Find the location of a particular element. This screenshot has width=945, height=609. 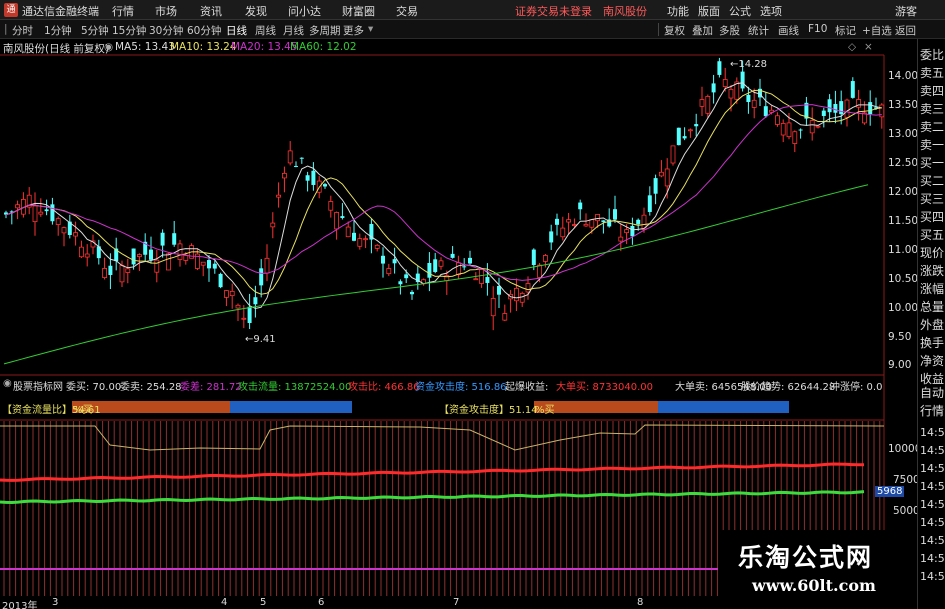

indicator-field: 资金攻击度: 516.86 is located at coordinates (461, 387).